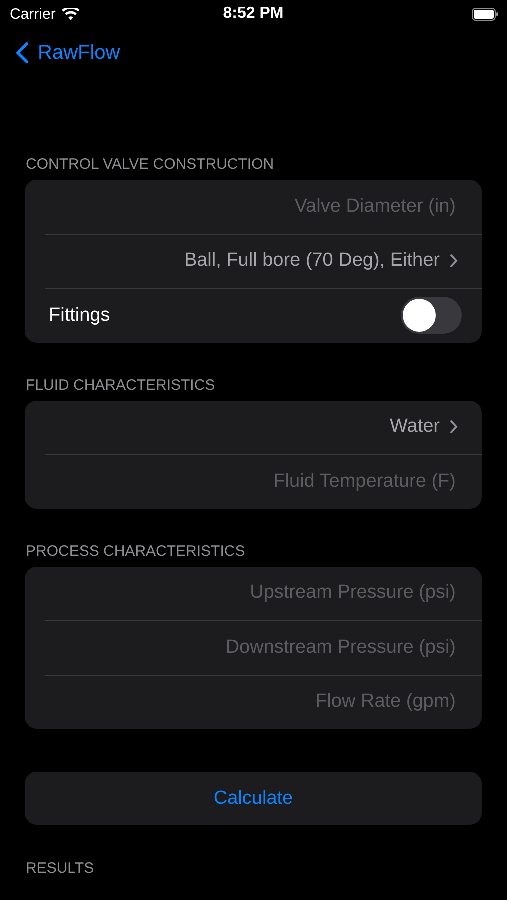  I want to click on input-field: Downstream Pressure (psi), so click(251, 648).